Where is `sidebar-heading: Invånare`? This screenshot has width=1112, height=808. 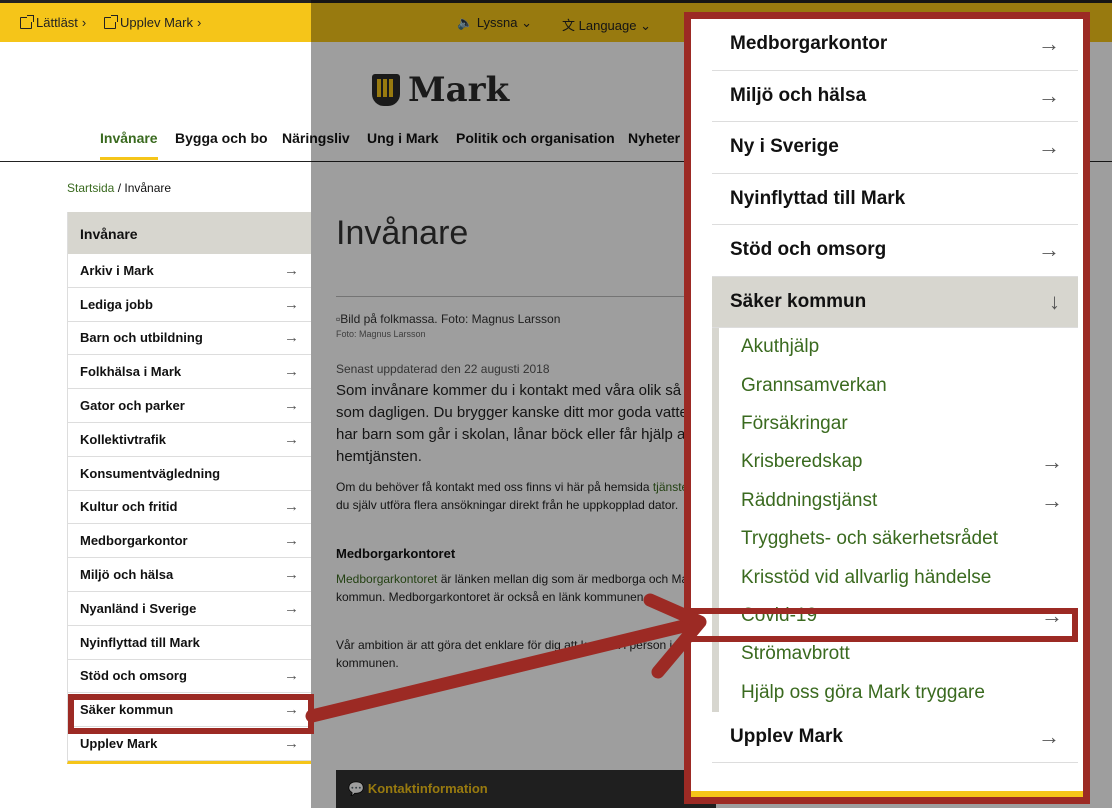
sidebar-heading: Invånare is located at coordinates (189, 233).